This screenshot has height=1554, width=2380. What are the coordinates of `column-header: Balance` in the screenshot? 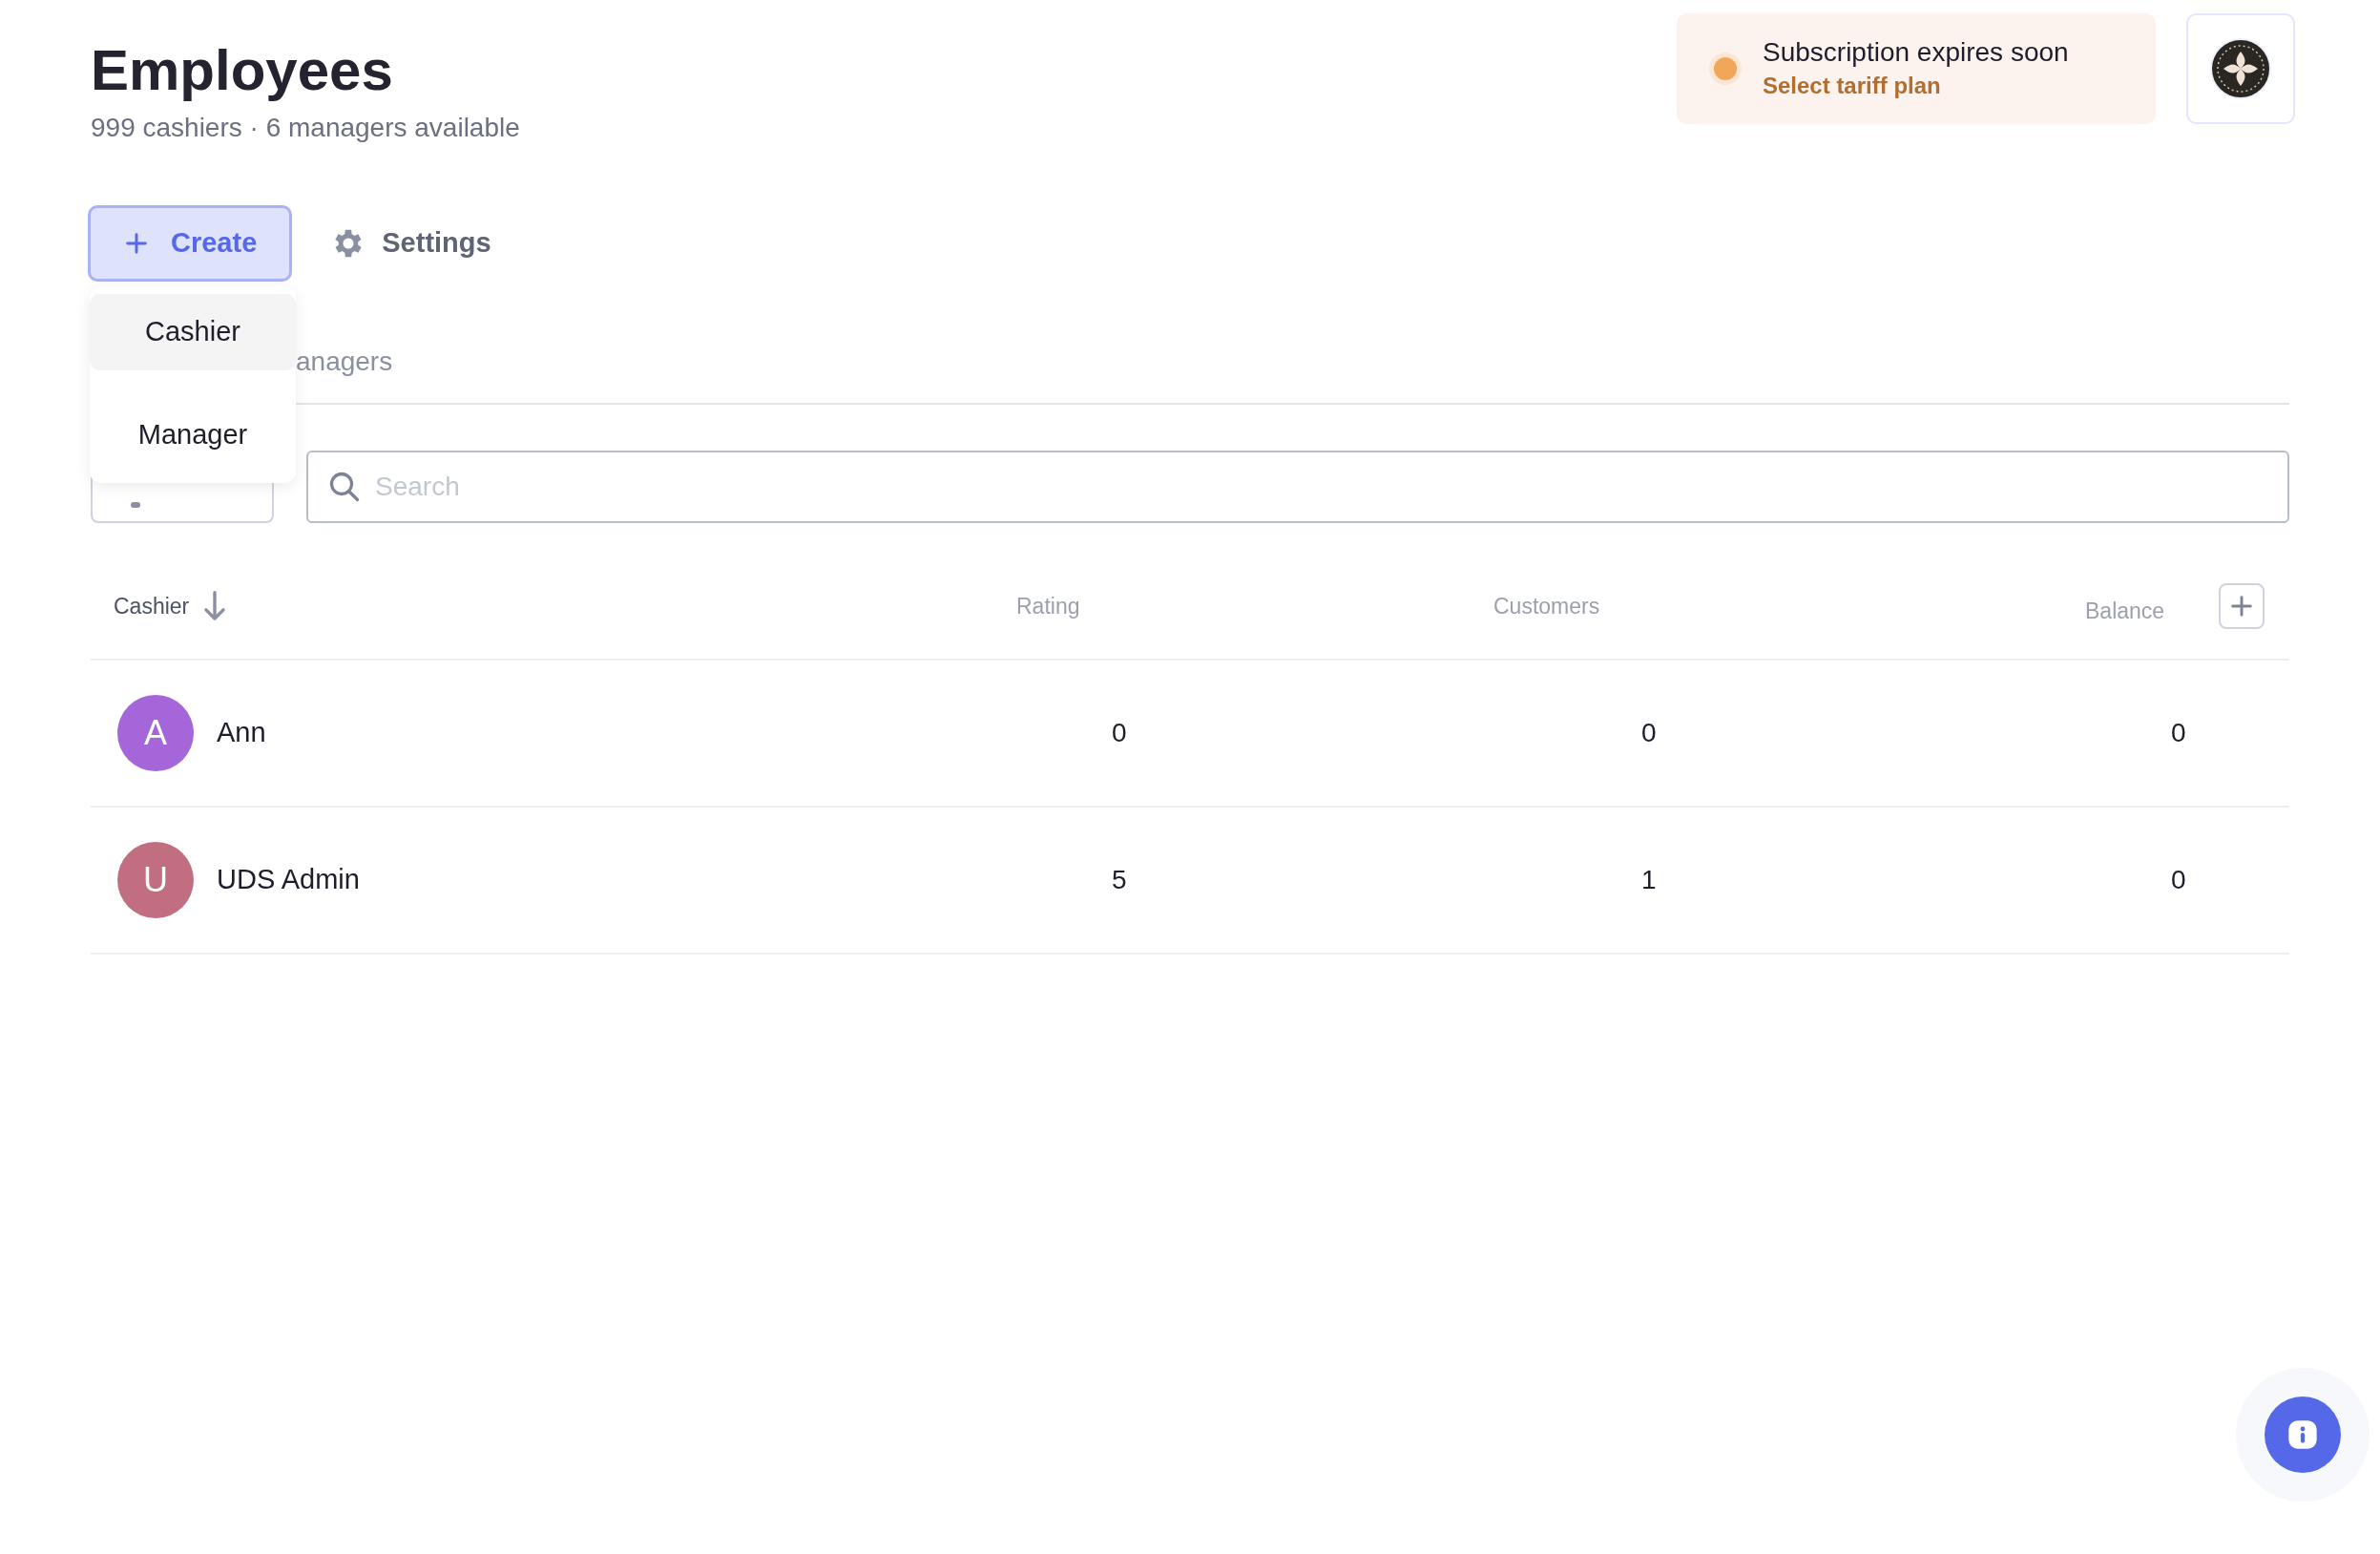 It's located at (2125, 611).